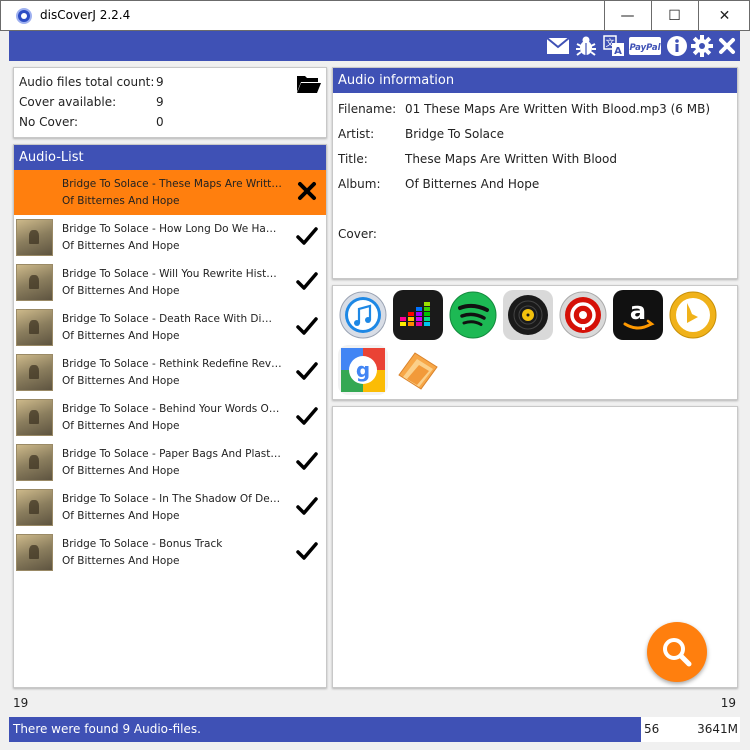  What do you see at coordinates (359, 184) in the screenshot?
I see `album-label: Album:` at bounding box center [359, 184].